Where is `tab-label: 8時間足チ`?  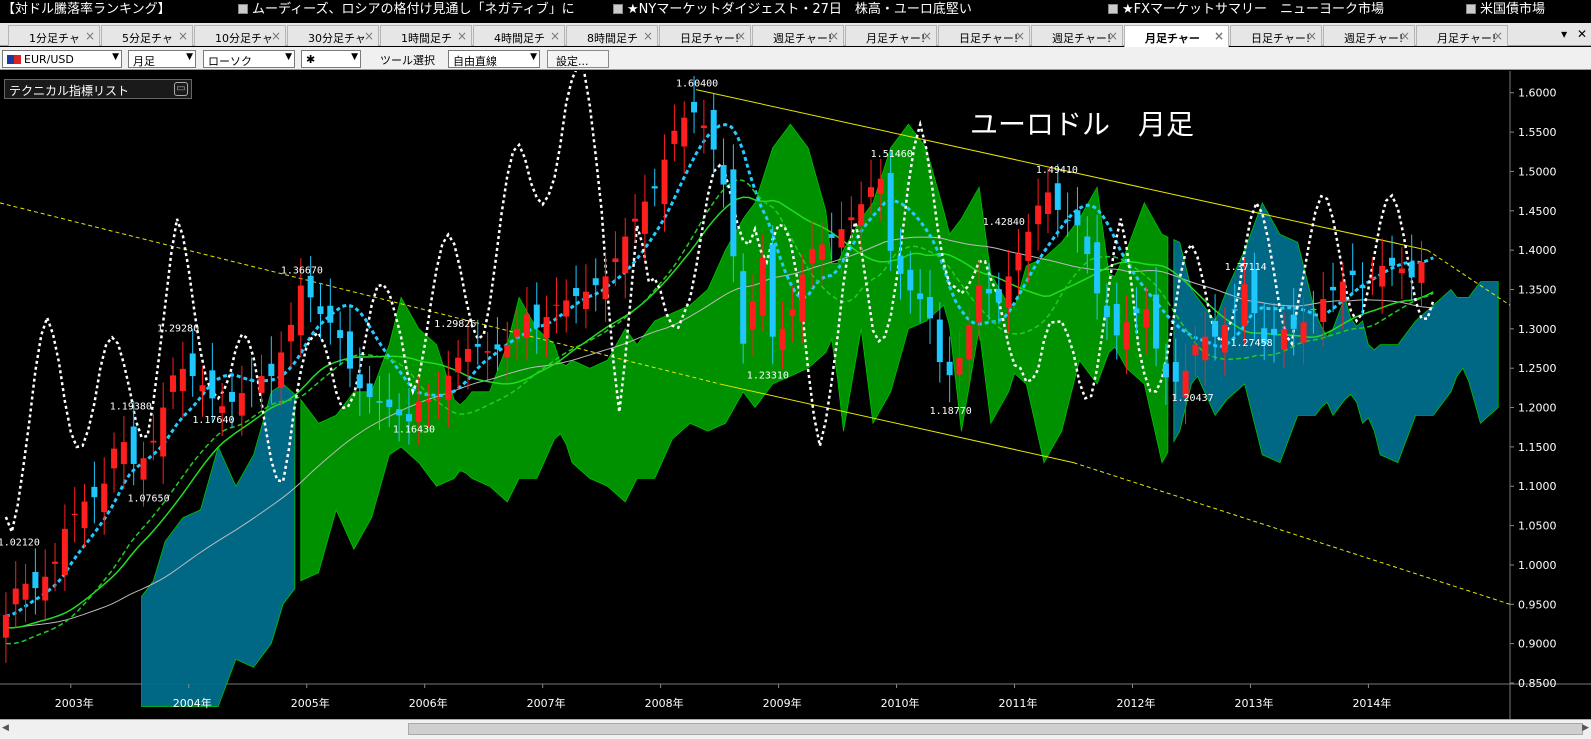
tab-label: 8時間足チ is located at coordinates (612, 38).